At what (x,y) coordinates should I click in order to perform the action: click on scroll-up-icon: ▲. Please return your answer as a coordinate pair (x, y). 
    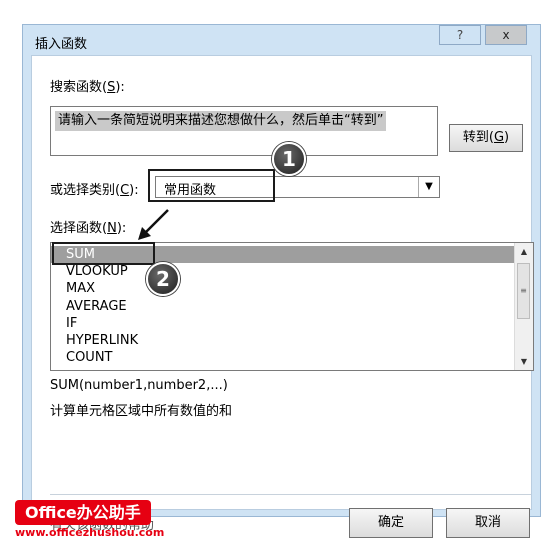
    Looking at the image, I should click on (524, 251).